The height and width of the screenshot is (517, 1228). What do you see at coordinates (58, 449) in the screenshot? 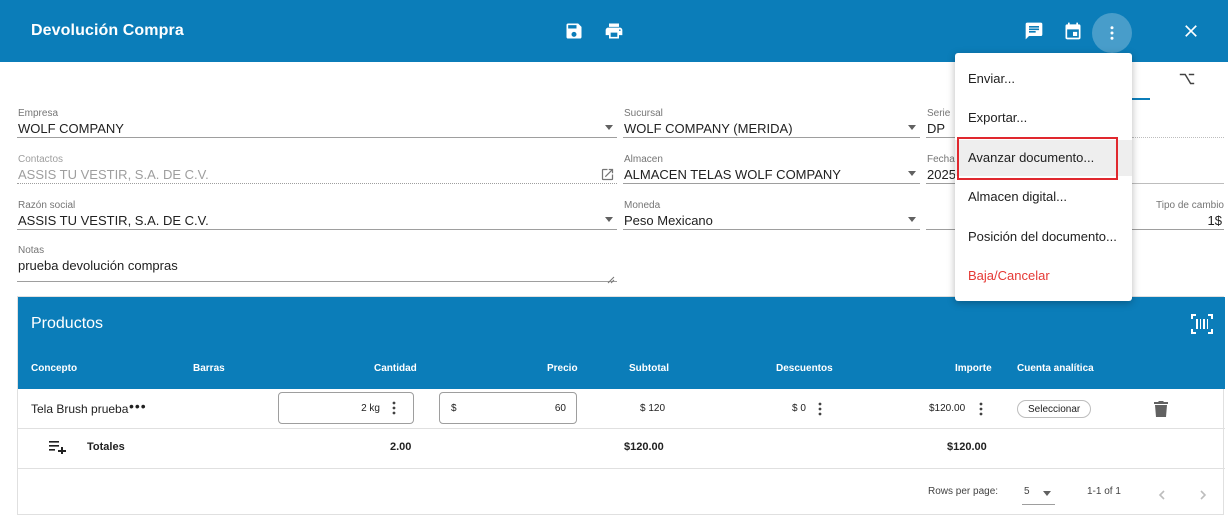
I see `add-list-icon` at bounding box center [58, 449].